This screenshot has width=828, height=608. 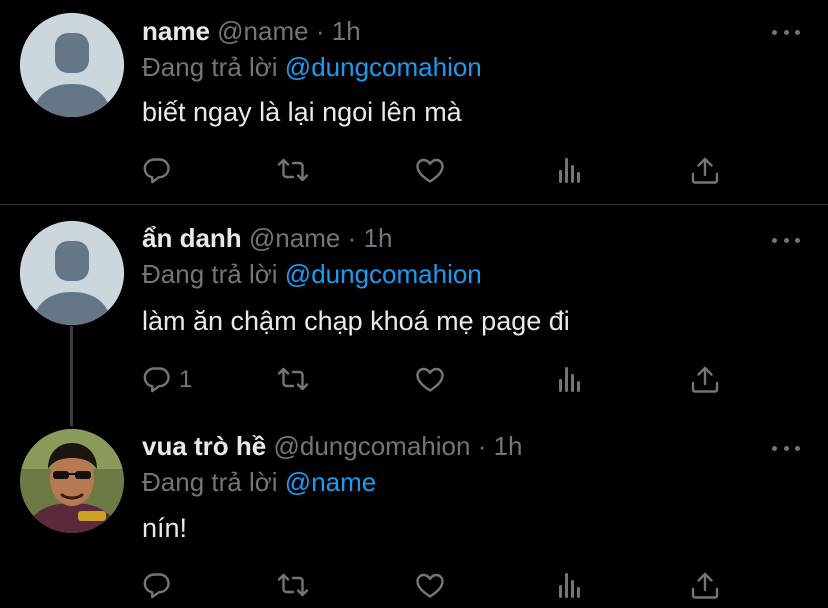 I want to click on tweet-text: biết ngay là lại ngoi lên mà, so click(x=302, y=112).